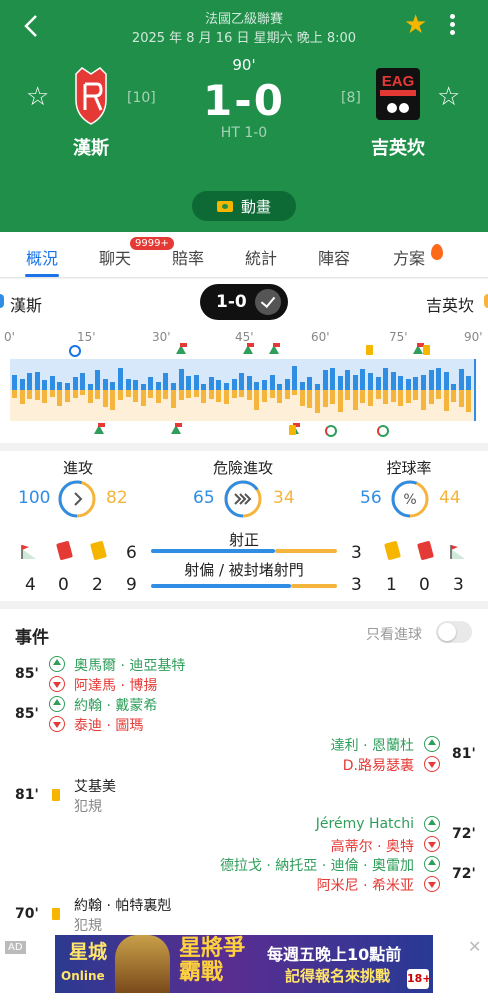 The image size is (488, 1000). What do you see at coordinates (243, 499) in the screenshot?
I see `dangerous-ring-icon` at bounding box center [243, 499].